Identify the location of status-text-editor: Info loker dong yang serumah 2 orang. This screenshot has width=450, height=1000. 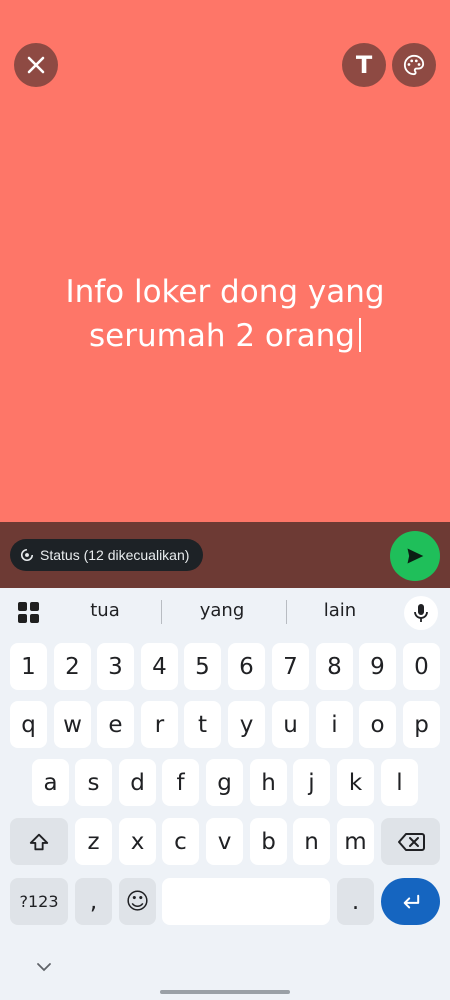
(225, 314).